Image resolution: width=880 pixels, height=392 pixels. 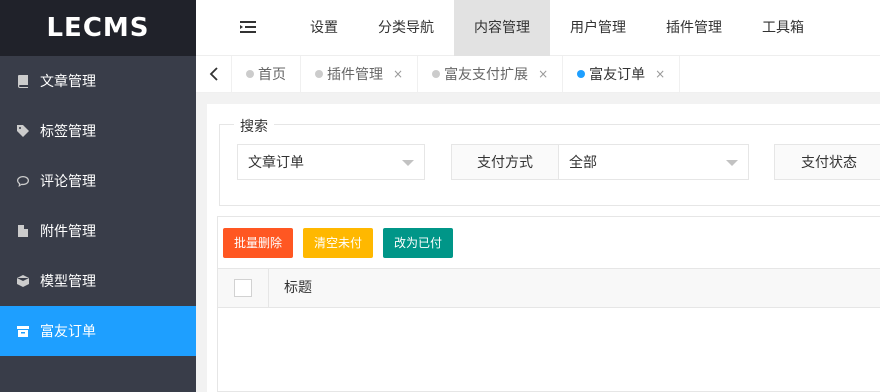 I want to click on tab-bar: 首页 插件管理 × 富友支付扩展 × 富友订单 ×, so click(x=538, y=74).